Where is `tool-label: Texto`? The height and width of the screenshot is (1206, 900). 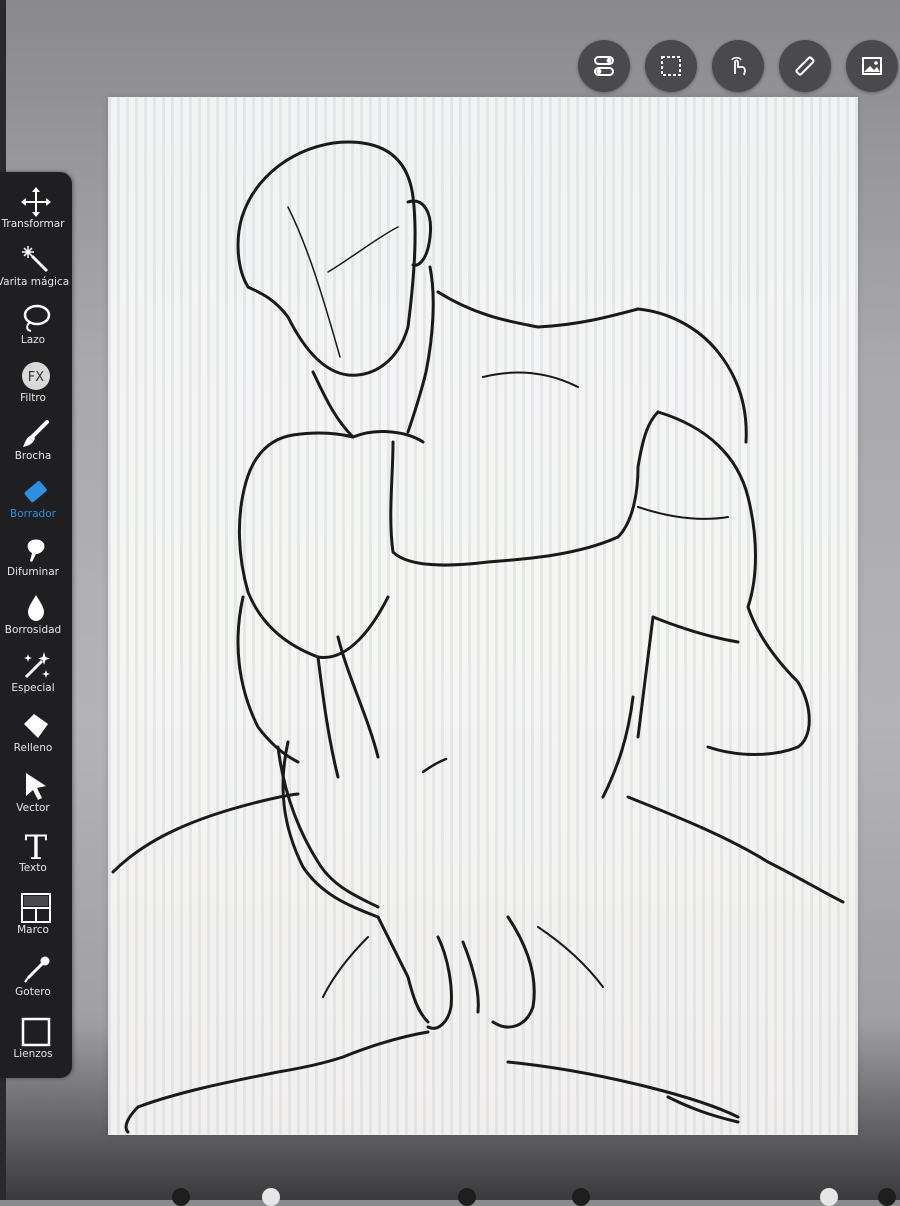 tool-label: Texto is located at coordinates (33, 868).